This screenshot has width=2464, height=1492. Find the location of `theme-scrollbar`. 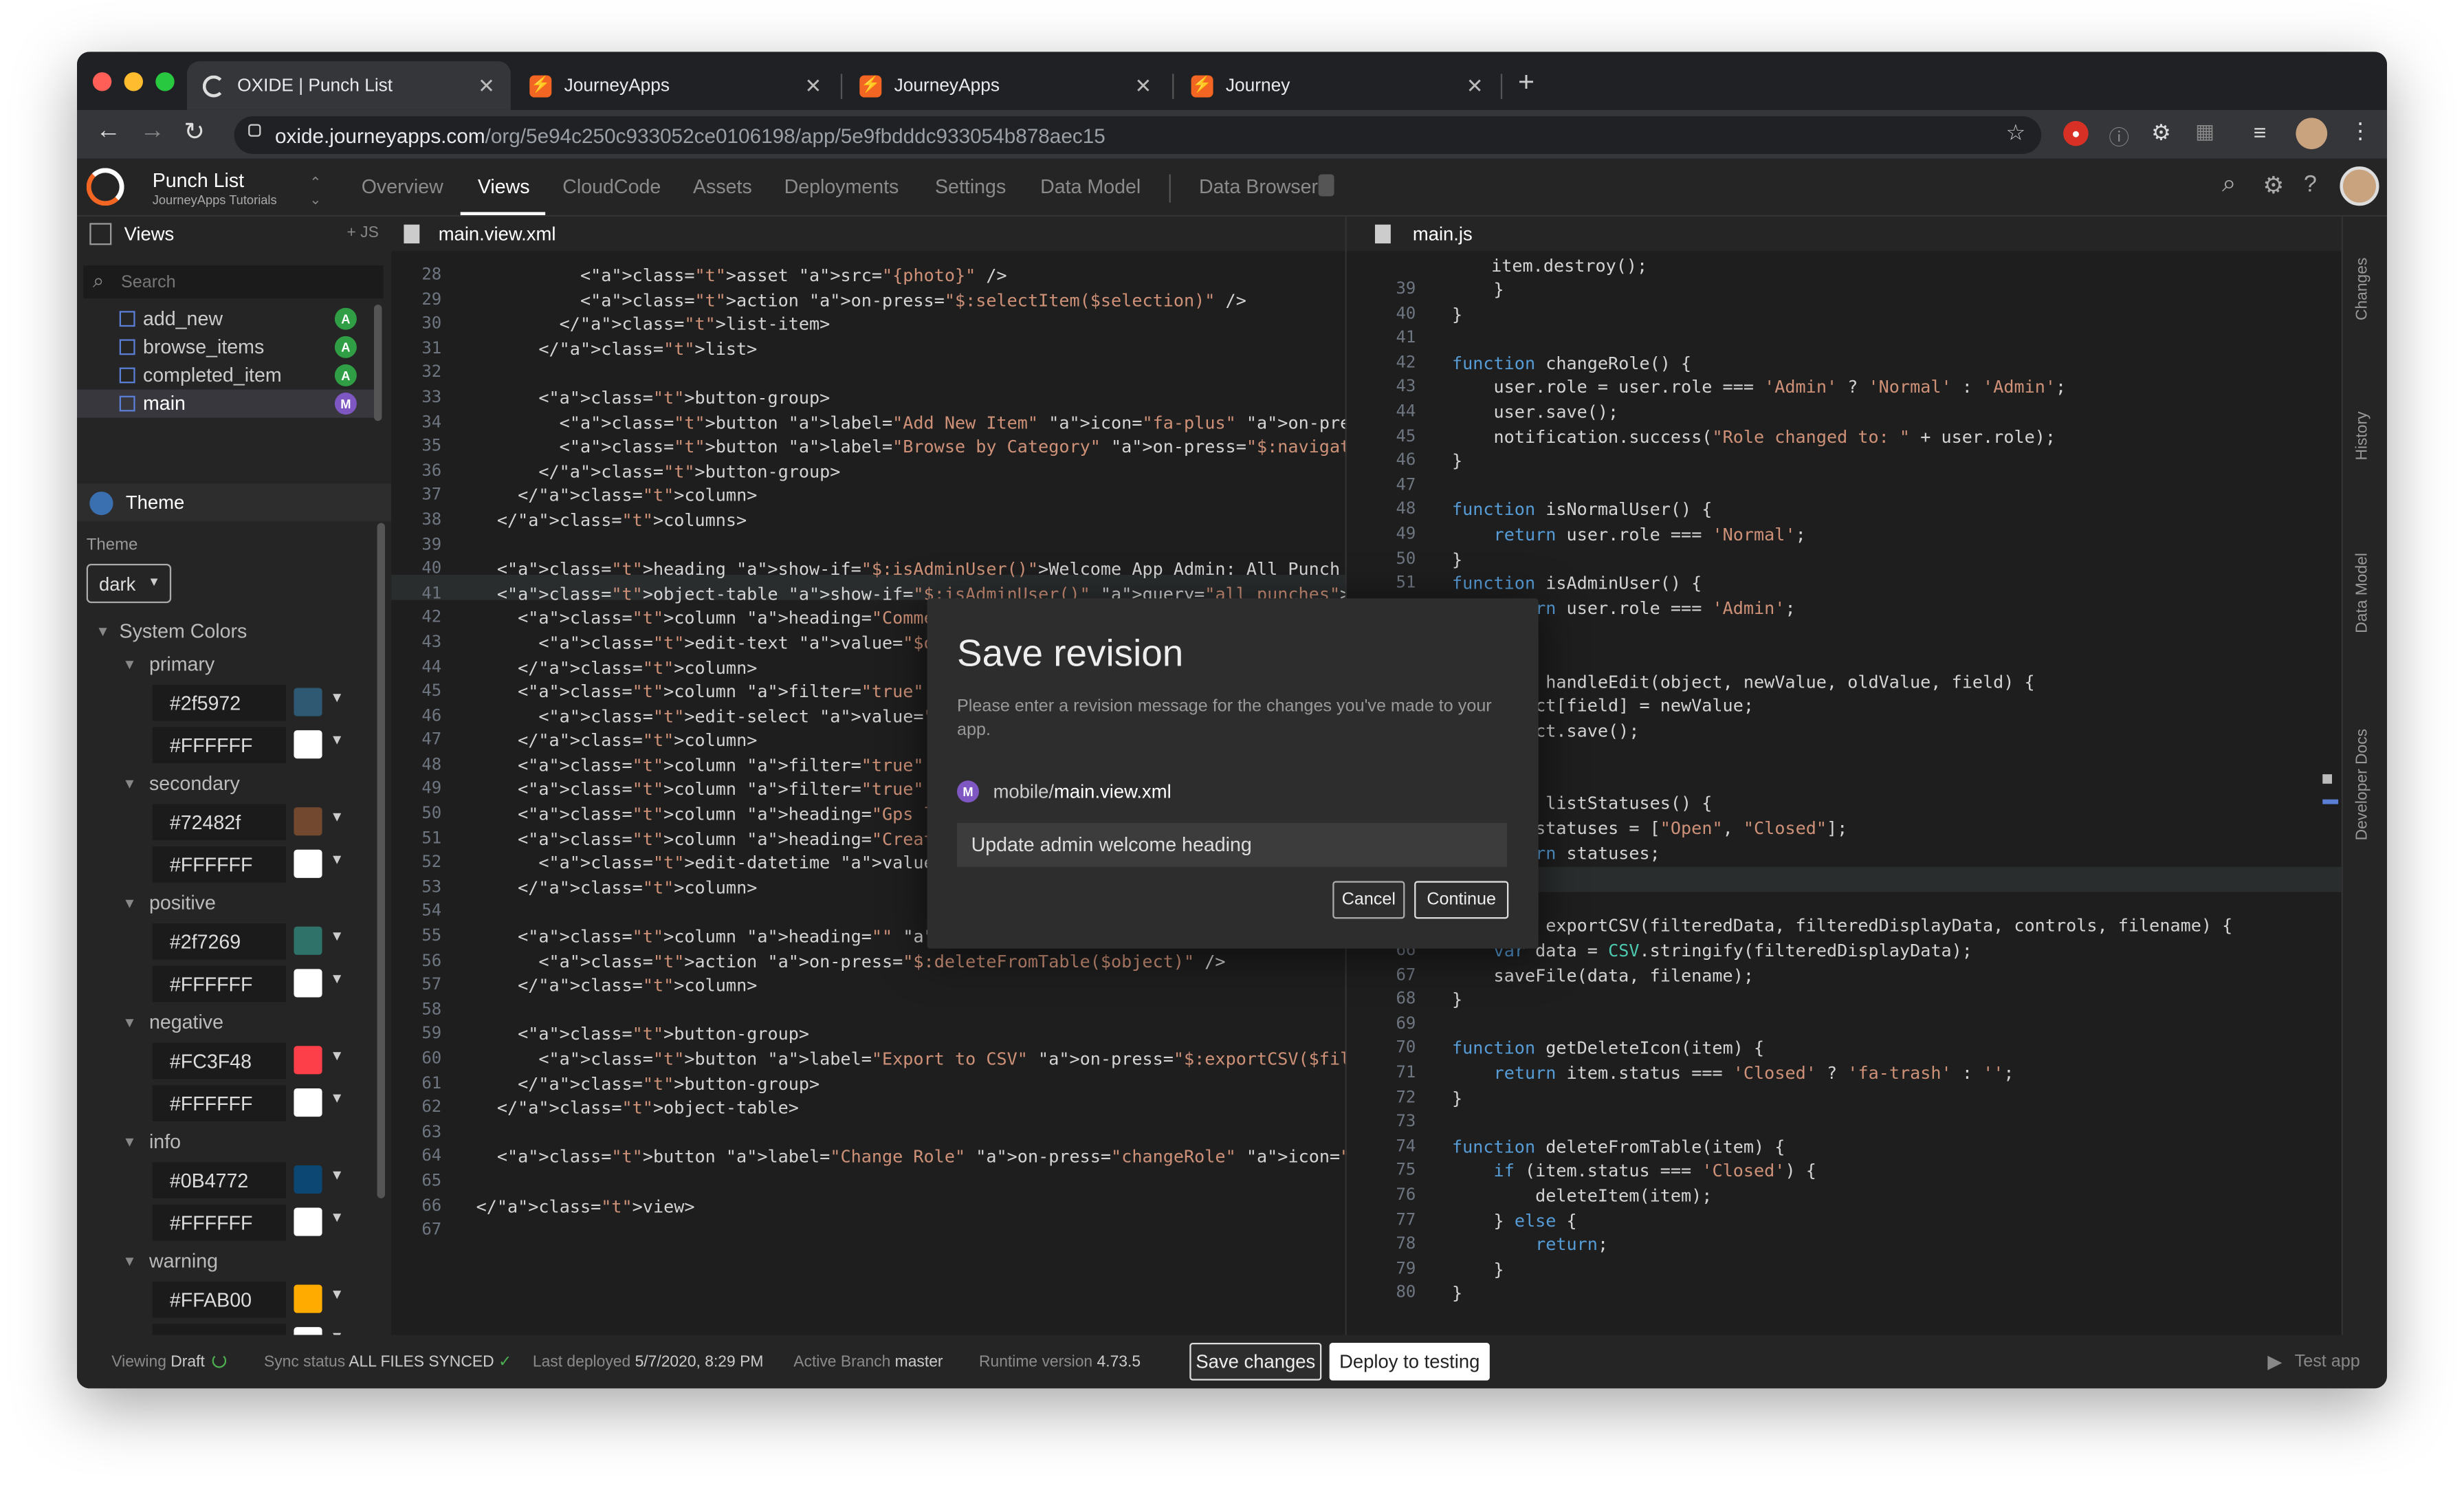

theme-scrollbar is located at coordinates (381, 860).